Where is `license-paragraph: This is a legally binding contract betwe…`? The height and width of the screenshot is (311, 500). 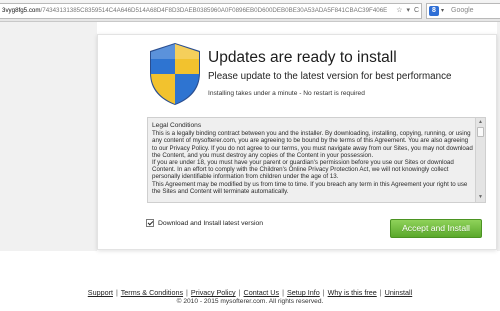 license-paragraph: This is a legally binding contract betwe… is located at coordinates (312, 144).